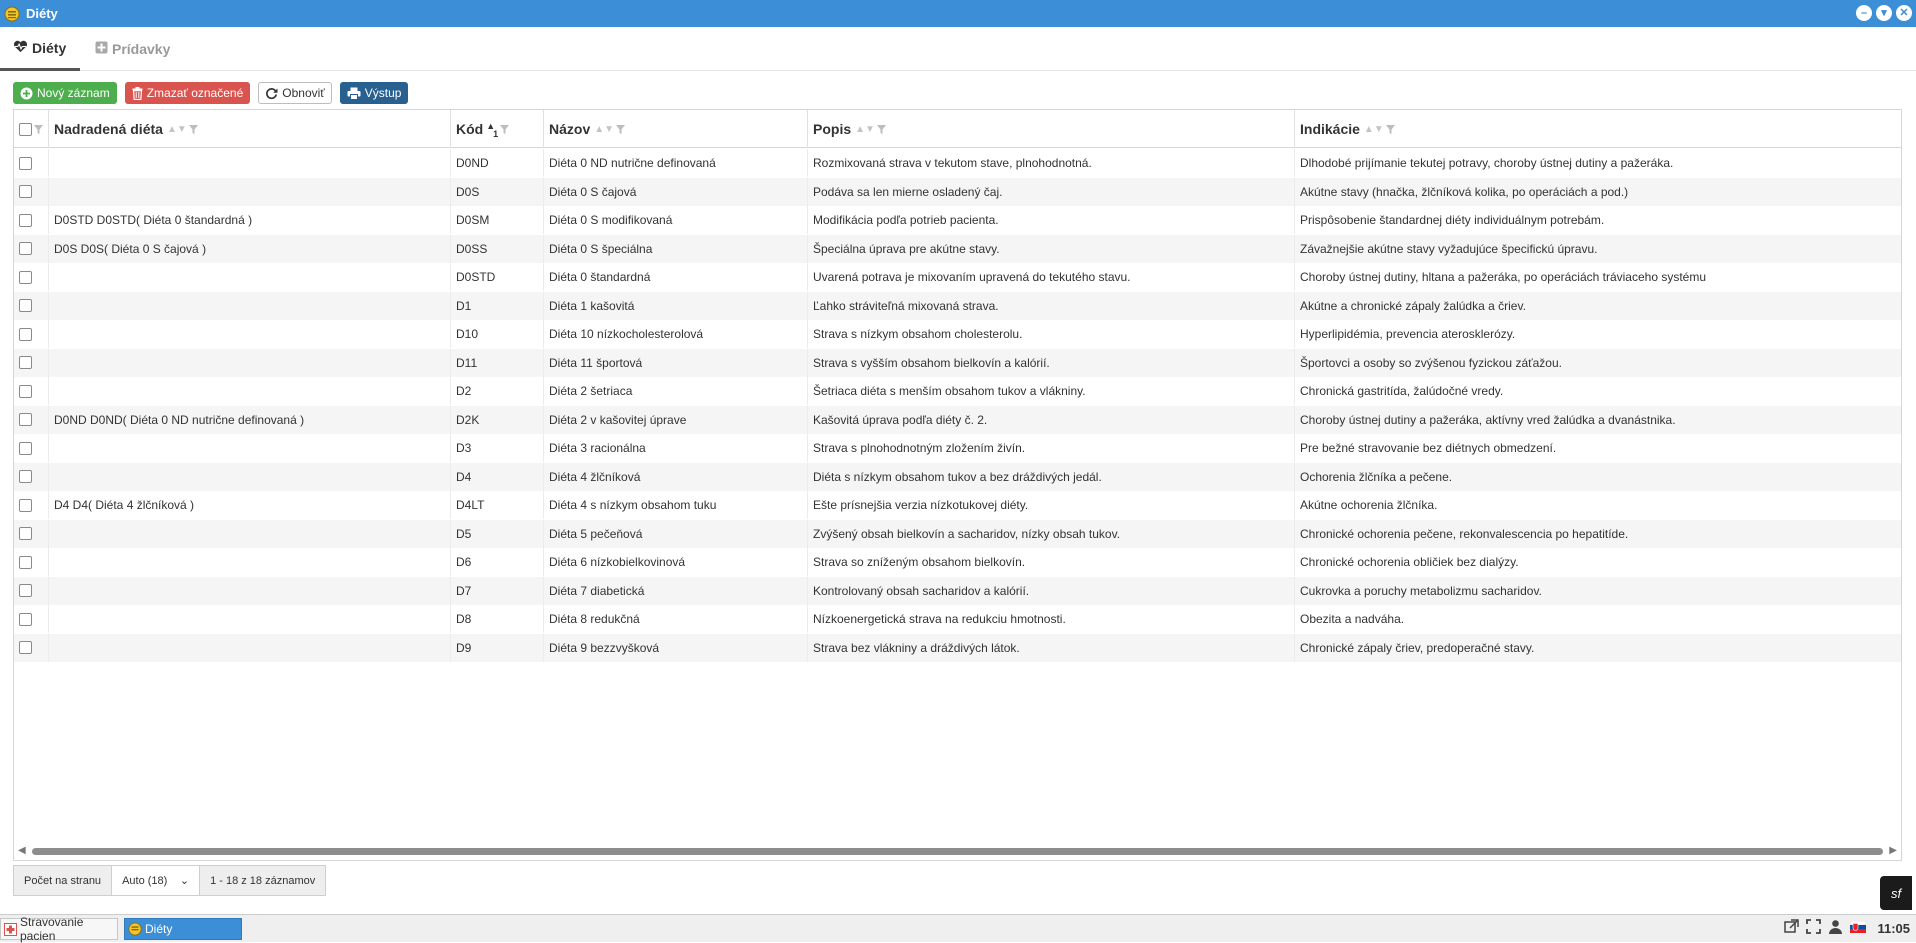 The width and height of the screenshot is (1916, 943). I want to click on scrollbar-thumb, so click(957, 851).